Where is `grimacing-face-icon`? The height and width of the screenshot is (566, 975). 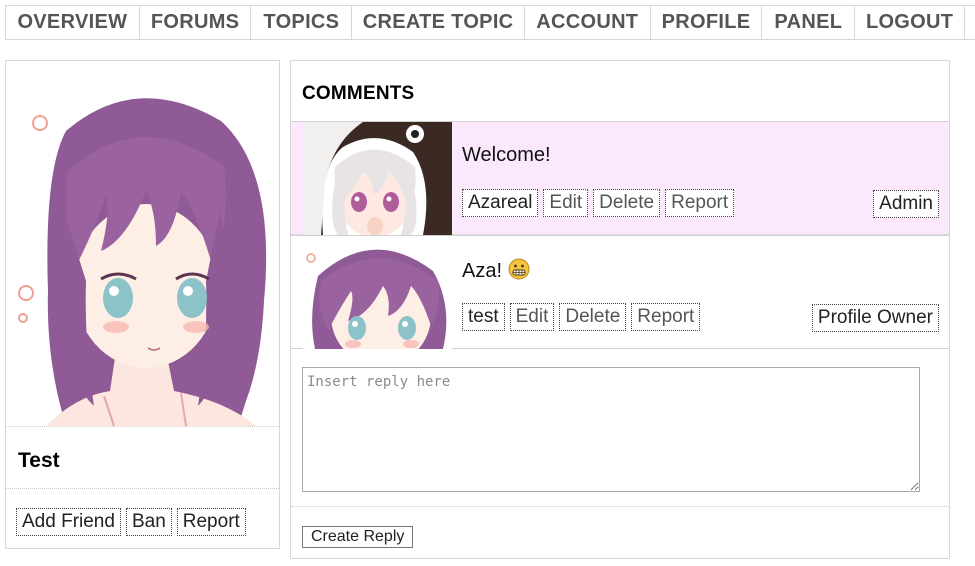 grimacing-face-icon is located at coordinates (519, 269).